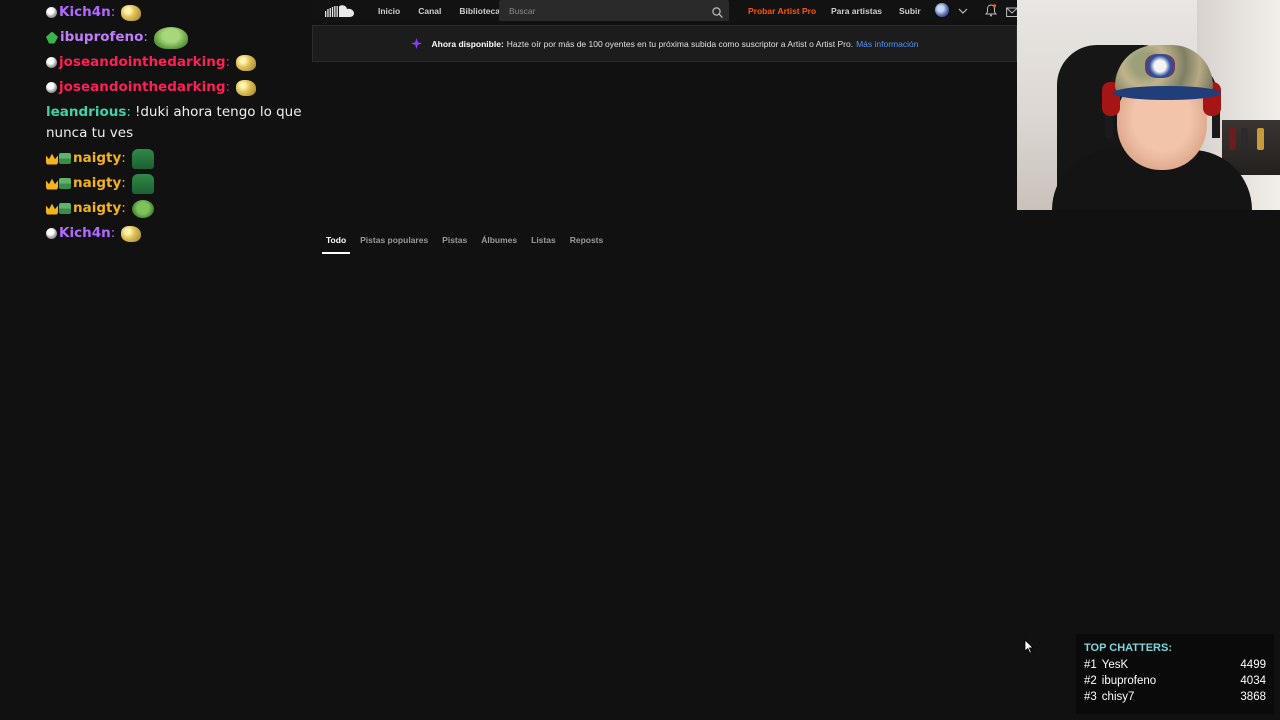 This screenshot has height=720, width=1280. What do you see at coordinates (991, 10) in the screenshot?
I see `notification-bell-icon` at bounding box center [991, 10].